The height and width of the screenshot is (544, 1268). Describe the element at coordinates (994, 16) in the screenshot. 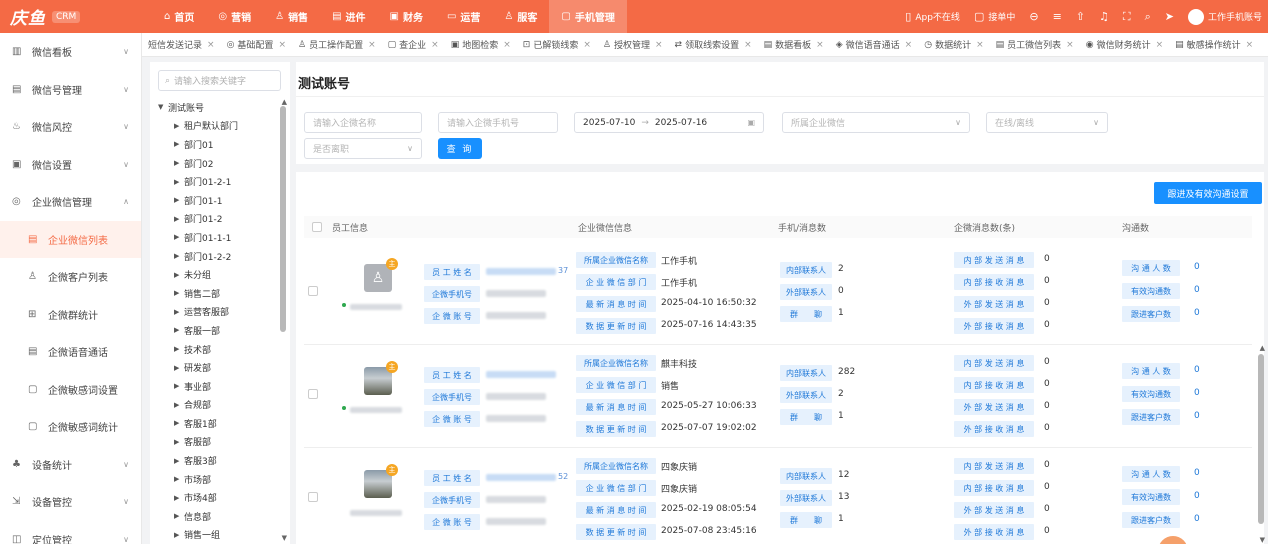

I see `order-status: ▢ 接单中` at that location.